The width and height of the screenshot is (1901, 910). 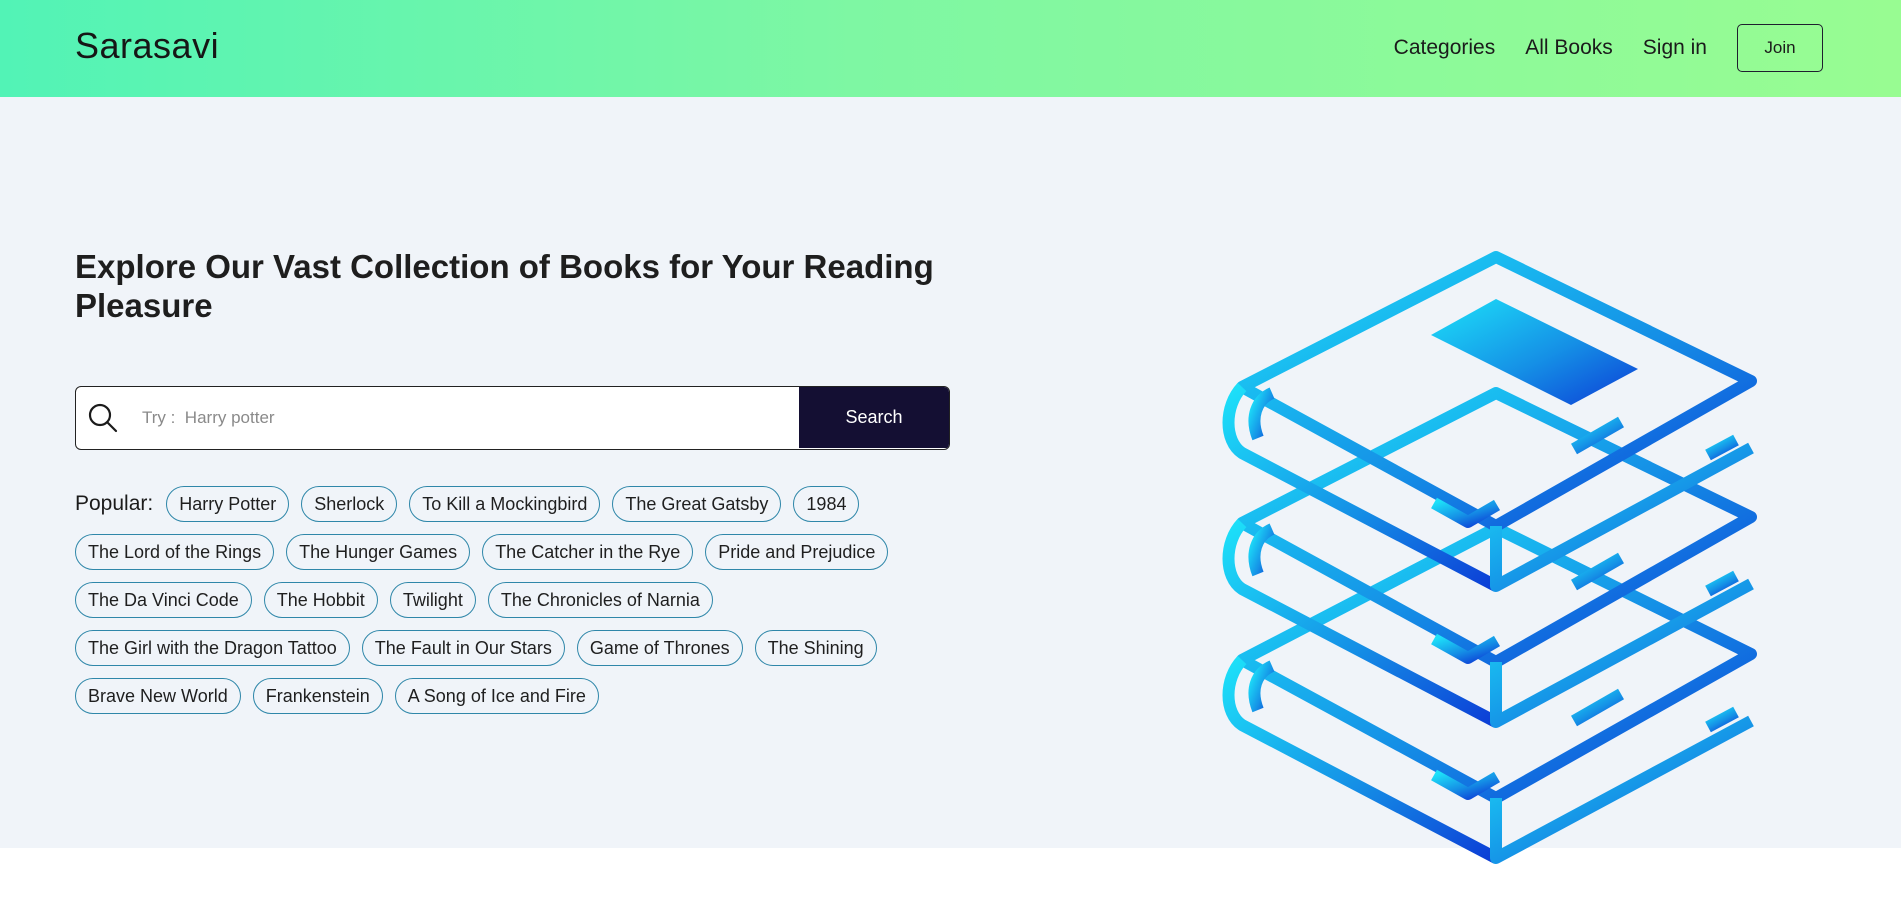 What do you see at coordinates (432, 600) in the screenshot?
I see `popular-tag: Twilight` at bounding box center [432, 600].